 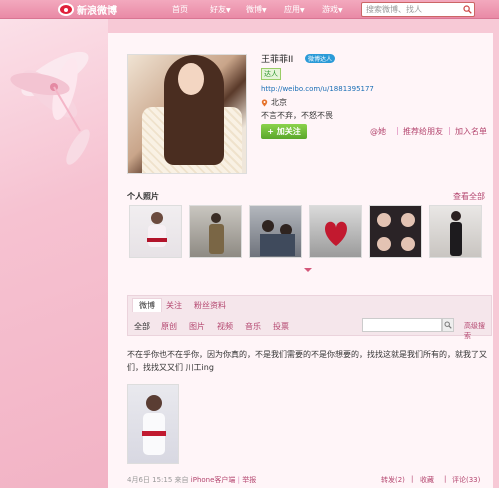 I want to click on comment-link: 评论(33), so click(x=466, y=480).